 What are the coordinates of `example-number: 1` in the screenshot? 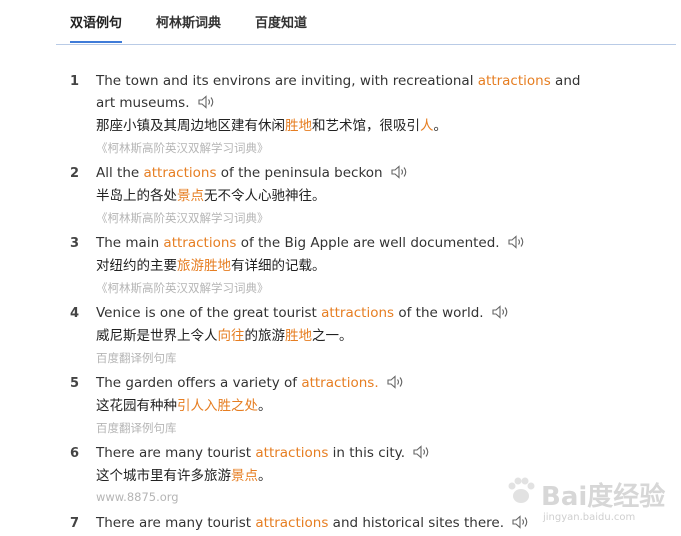 It's located at (75, 81).